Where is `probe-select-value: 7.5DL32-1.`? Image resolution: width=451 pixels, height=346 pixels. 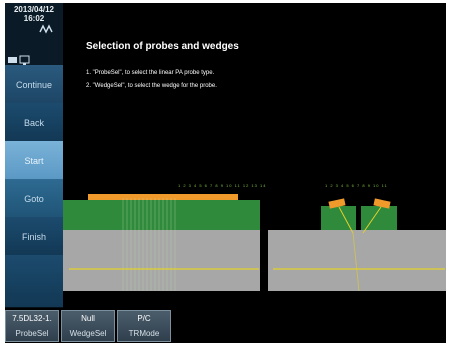 probe-select-value: 7.5DL32-1. is located at coordinates (32, 318).